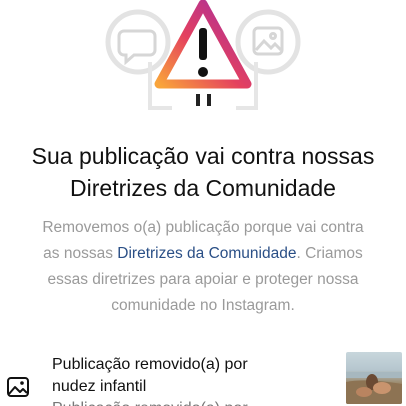 The width and height of the screenshot is (406, 406). I want to click on title-line-1: Sua publicação vai contra nossas, so click(203, 156).